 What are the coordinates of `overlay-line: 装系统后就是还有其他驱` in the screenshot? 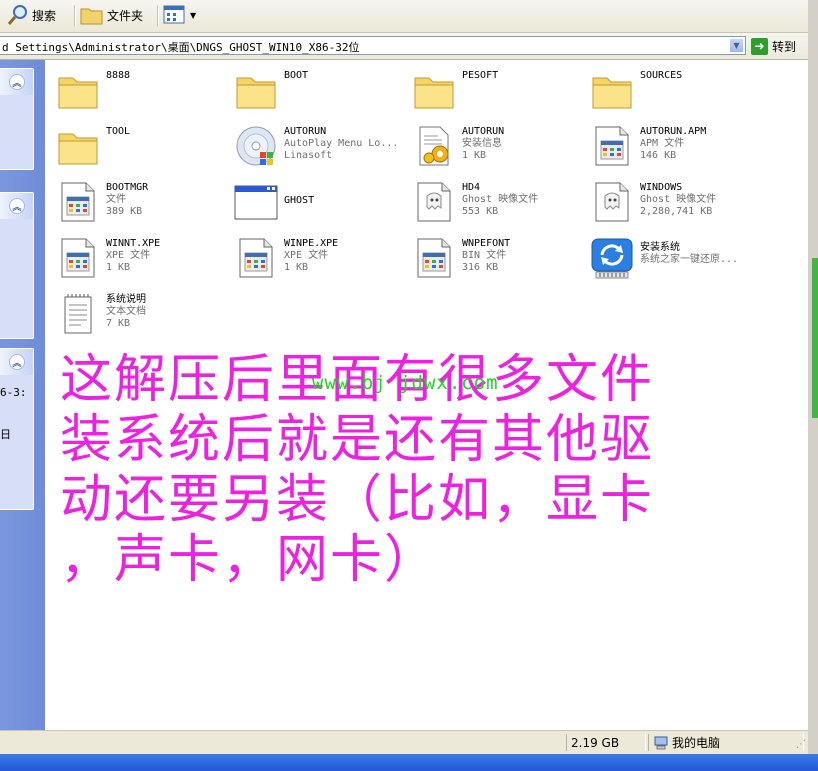 It's located at (357, 440).